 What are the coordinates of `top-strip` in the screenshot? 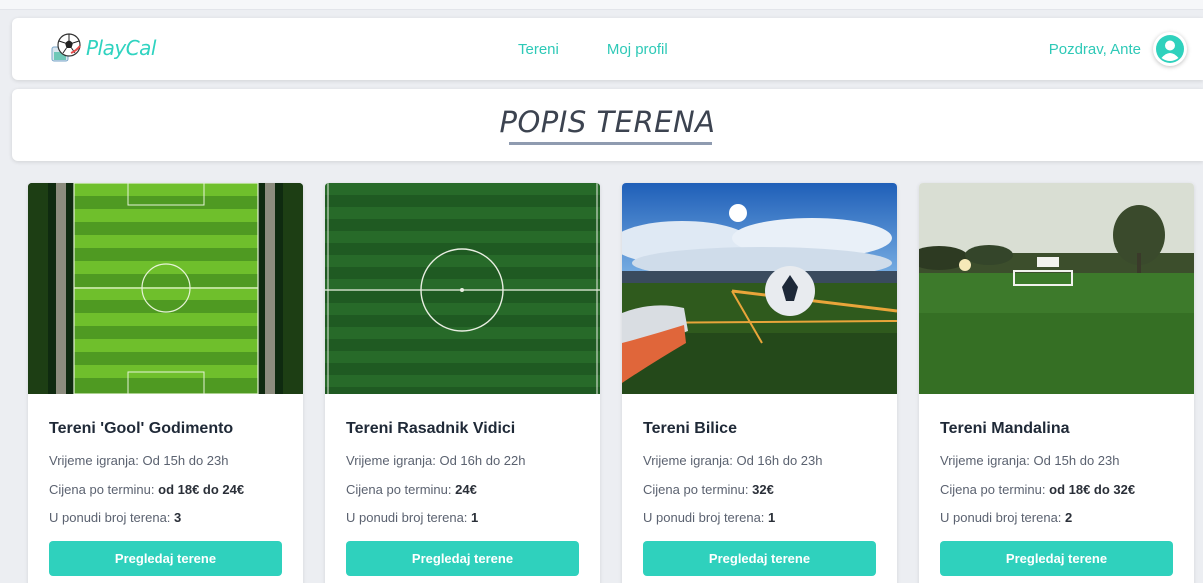 It's located at (601, 5).